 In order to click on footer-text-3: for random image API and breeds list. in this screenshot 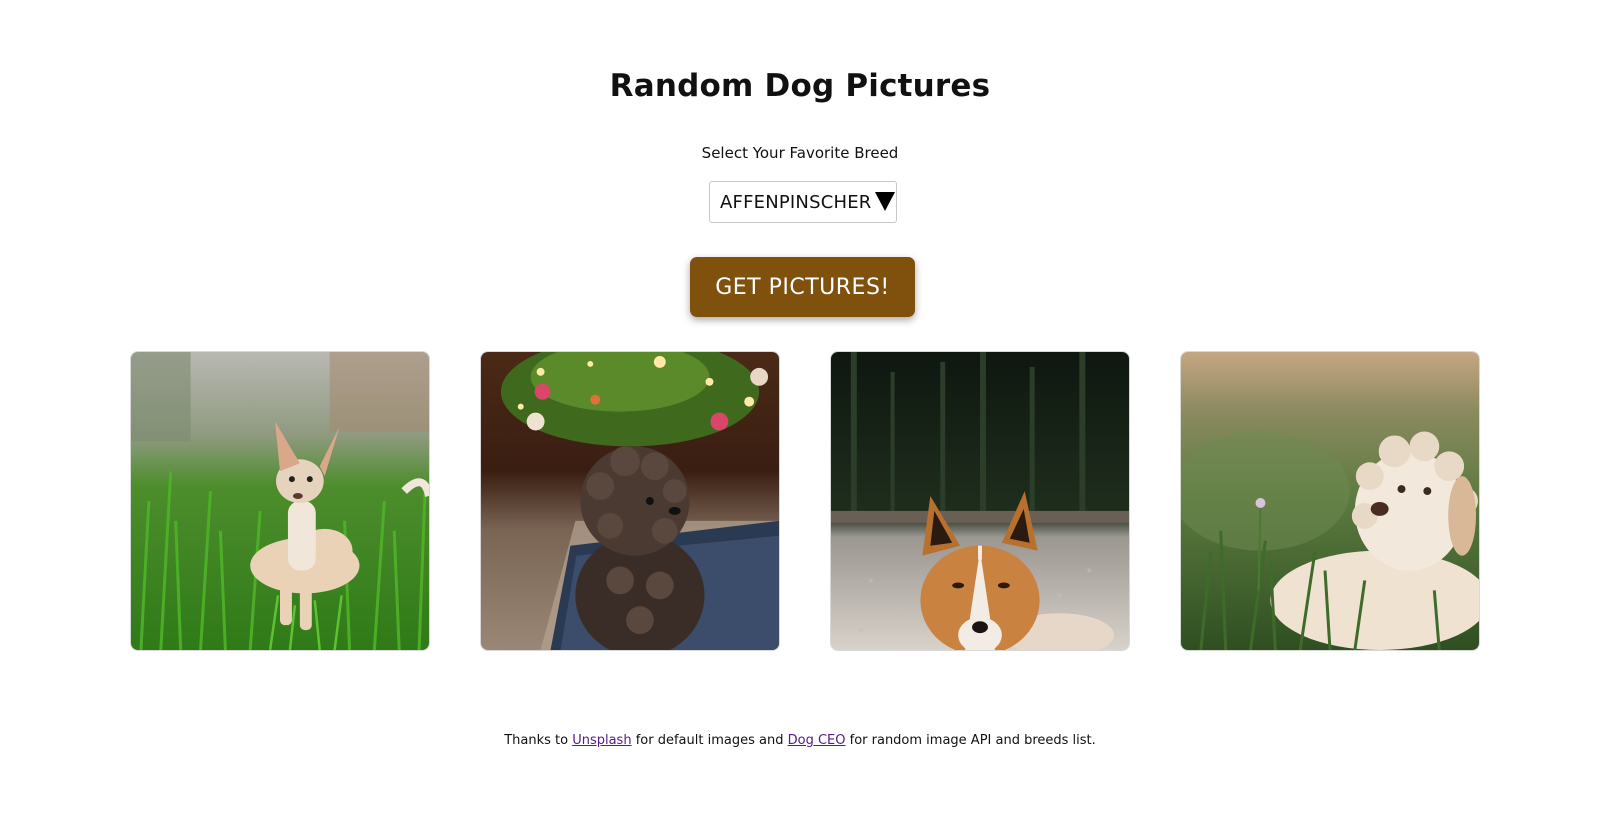, I will do `click(972, 740)`.